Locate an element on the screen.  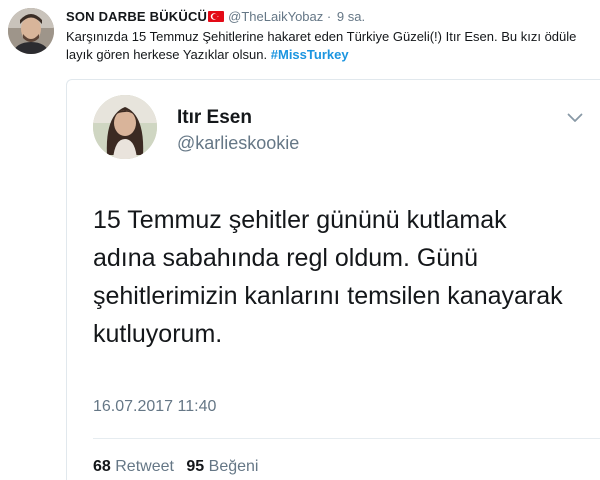
avatar-image is located at coordinates (31, 31).